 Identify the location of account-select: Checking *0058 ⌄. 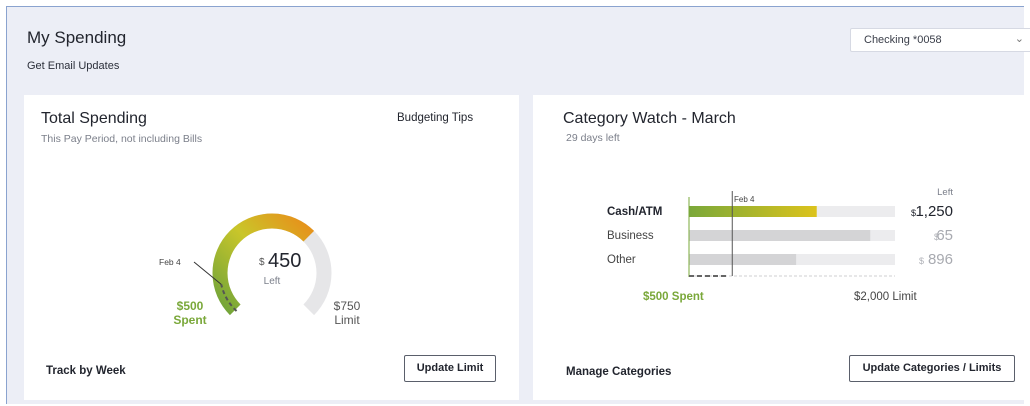
(940, 40).